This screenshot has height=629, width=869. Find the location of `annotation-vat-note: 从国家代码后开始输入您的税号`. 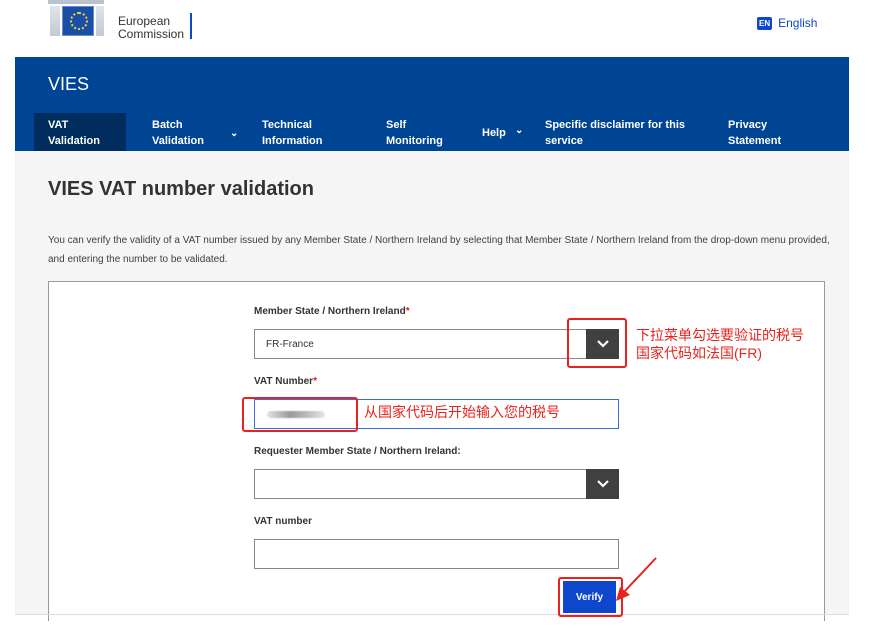

annotation-vat-note: 从国家代码后开始输入您的税号 is located at coordinates (462, 412).